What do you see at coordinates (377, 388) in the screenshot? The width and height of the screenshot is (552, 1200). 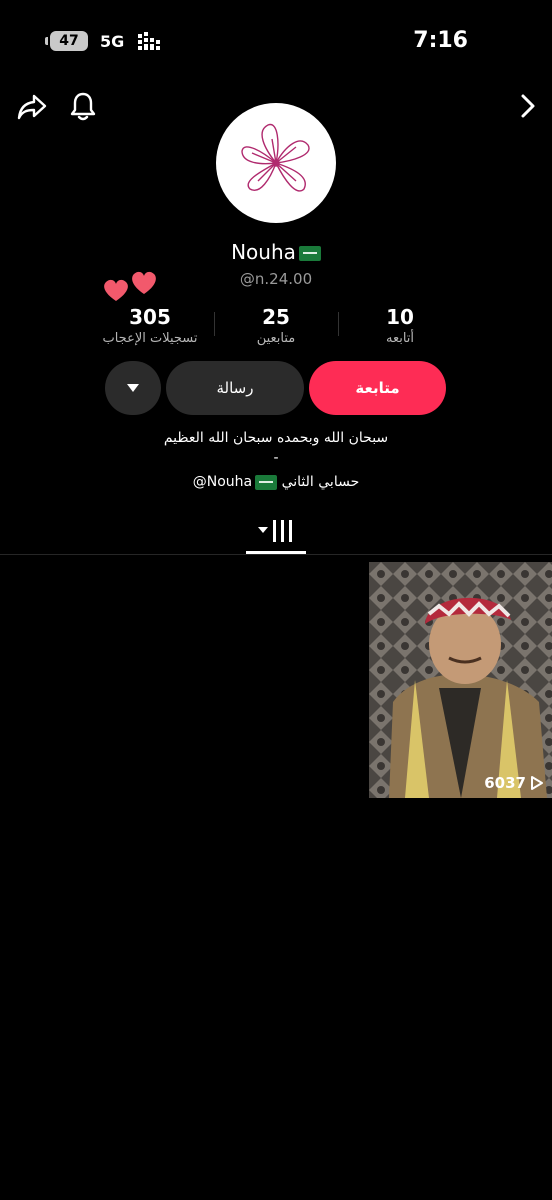 I see `follow-button: متابعة` at bounding box center [377, 388].